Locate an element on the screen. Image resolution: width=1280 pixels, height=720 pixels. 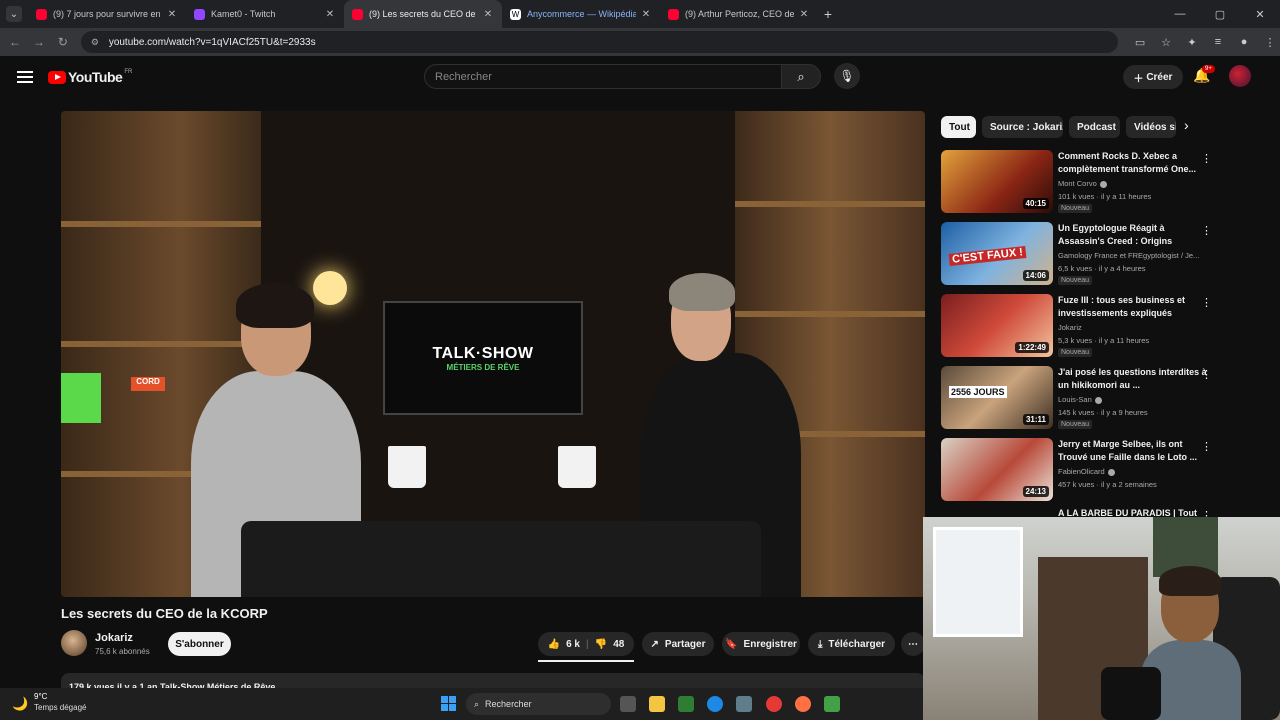
star-icon: ☆ is located at coordinates (1166, 42).